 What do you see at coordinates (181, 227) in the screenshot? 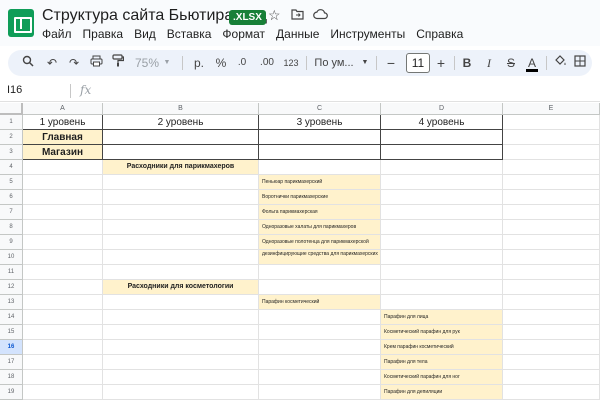
I see `cell-B8` at bounding box center [181, 227].